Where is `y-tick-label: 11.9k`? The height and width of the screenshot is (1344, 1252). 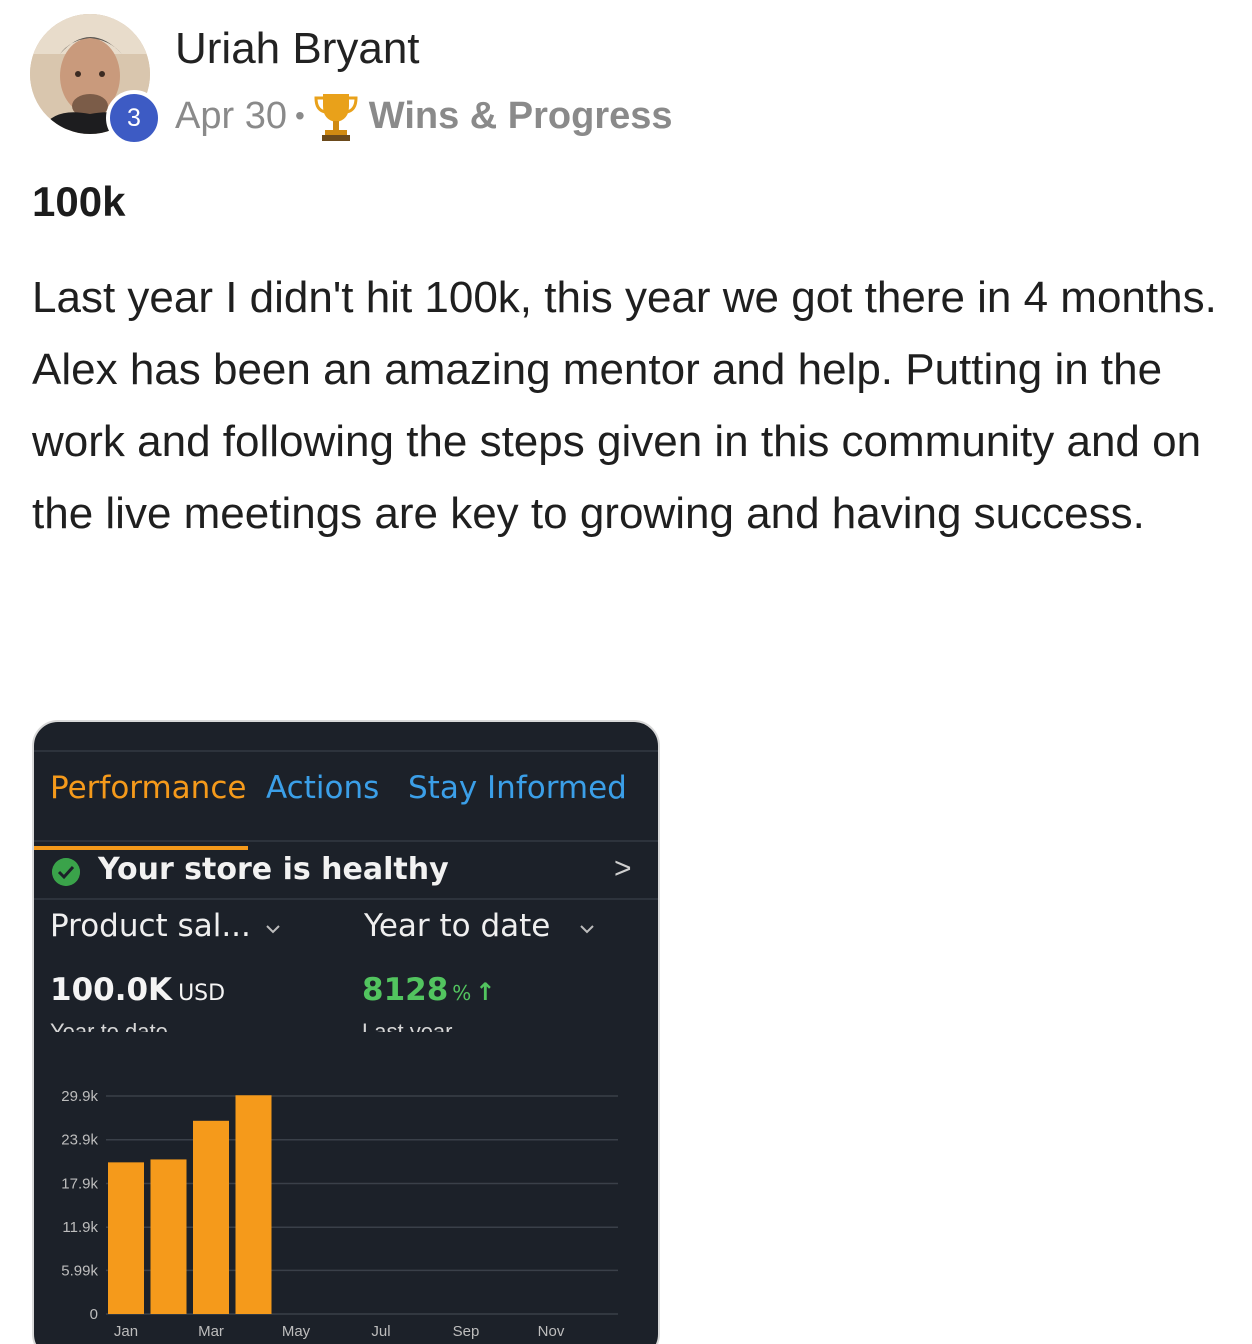
y-tick-label: 11.9k is located at coordinates (80, 1227).